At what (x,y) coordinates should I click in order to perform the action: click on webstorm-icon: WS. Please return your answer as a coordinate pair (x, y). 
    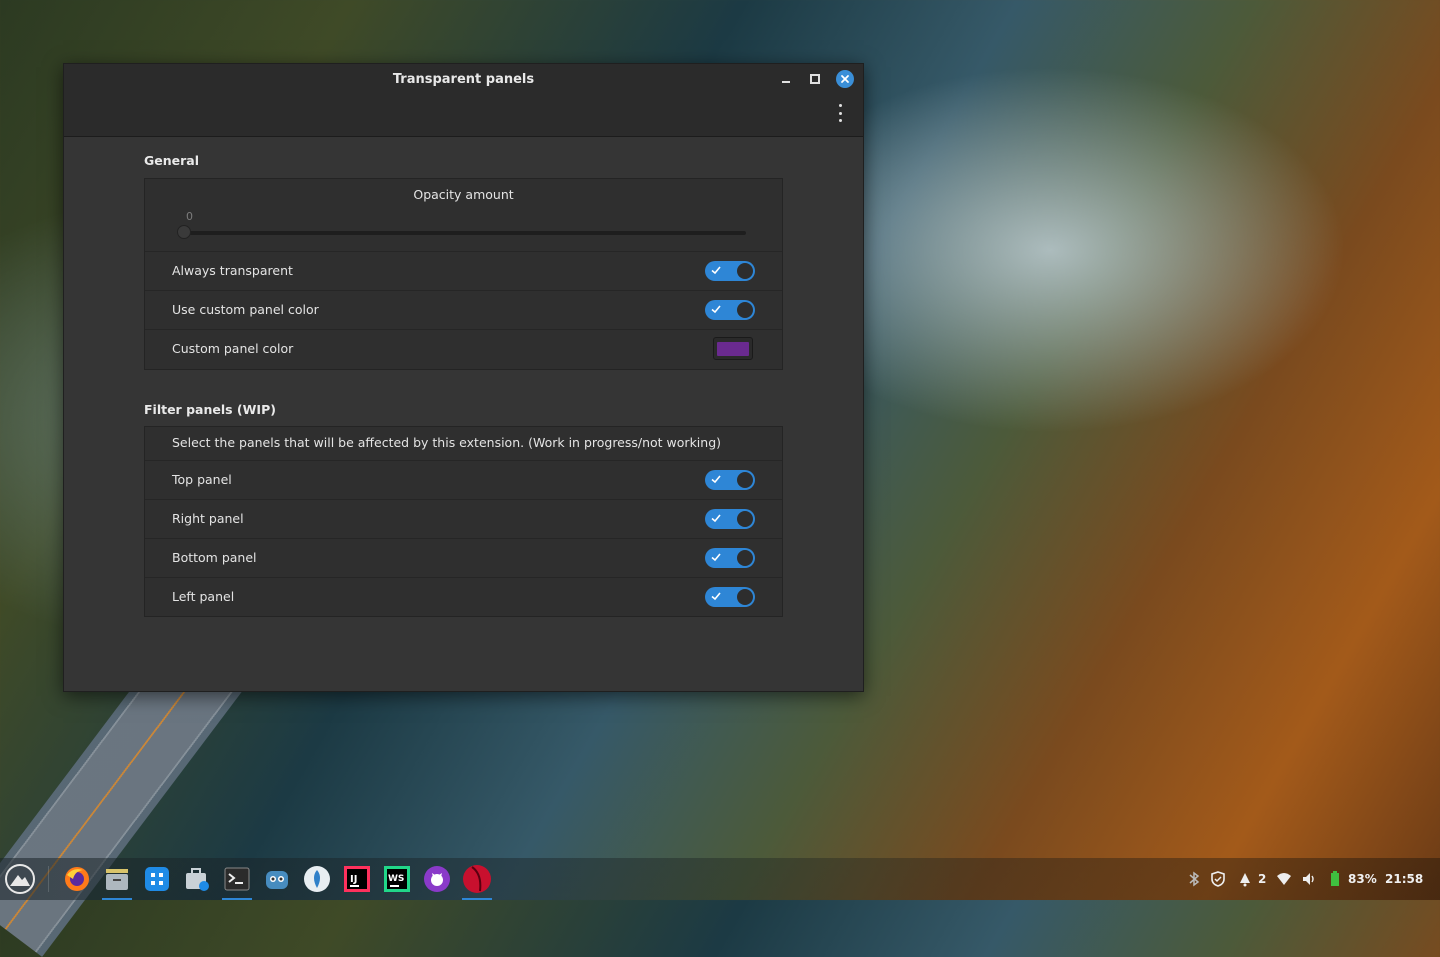
    Looking at the image, I should click on (397, 879).